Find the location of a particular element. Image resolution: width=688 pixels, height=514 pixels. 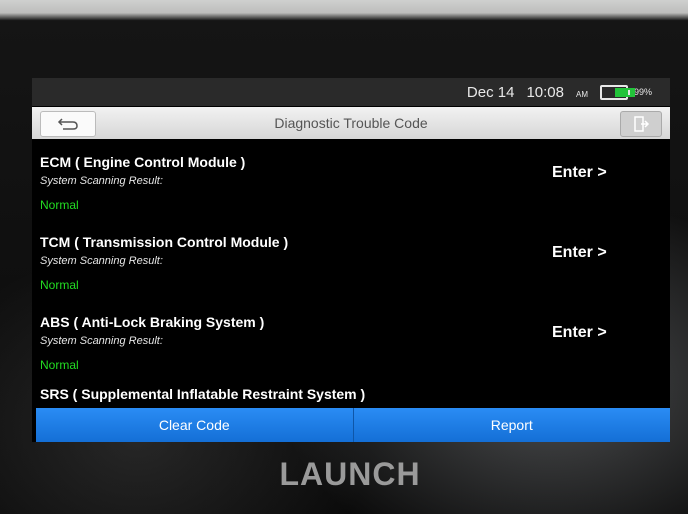

status-date: Dec 14 is located at coordinates (490, 92).